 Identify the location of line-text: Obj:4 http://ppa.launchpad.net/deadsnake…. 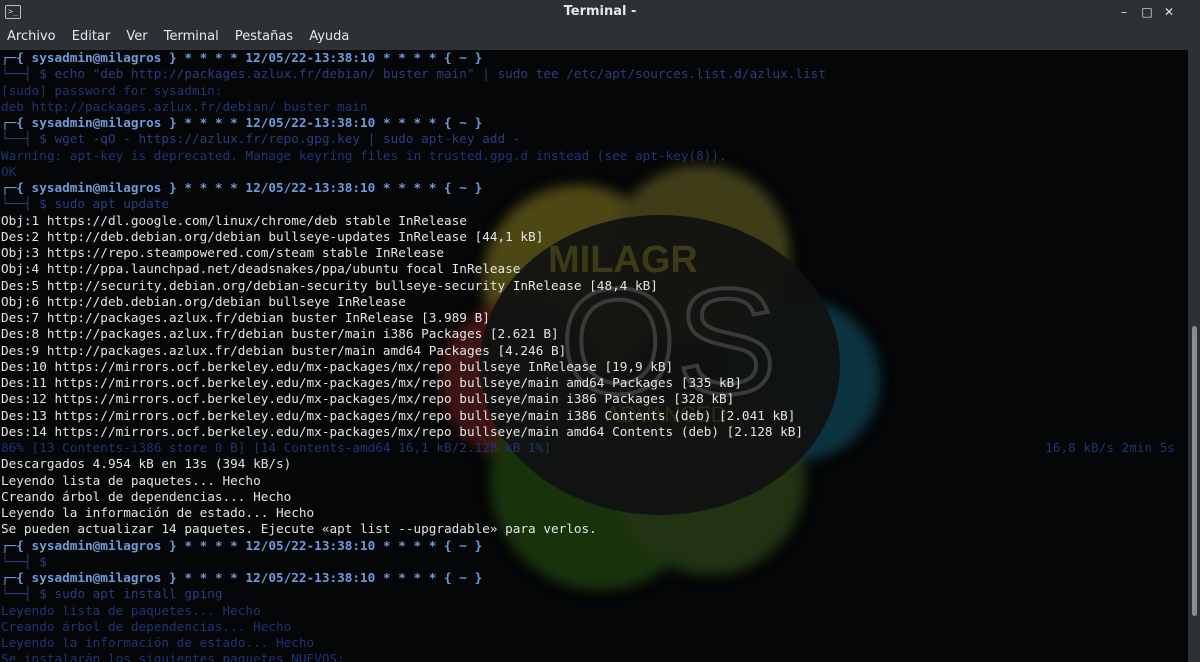
(261, 269).